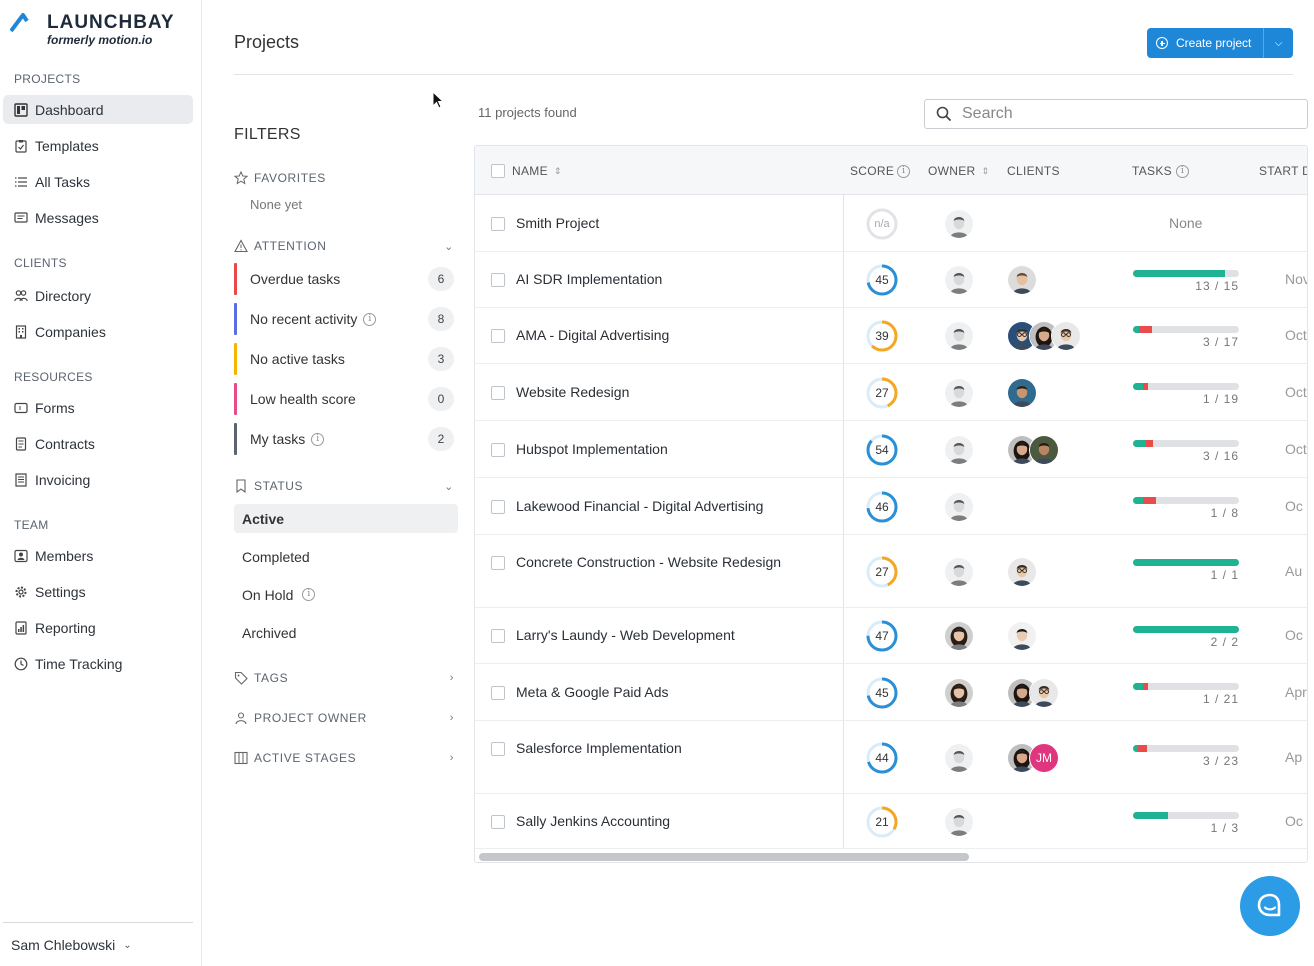  Describe the element at coordinates (557, 223) in the screenshot. I see `project-name: Smith Project` at that location.